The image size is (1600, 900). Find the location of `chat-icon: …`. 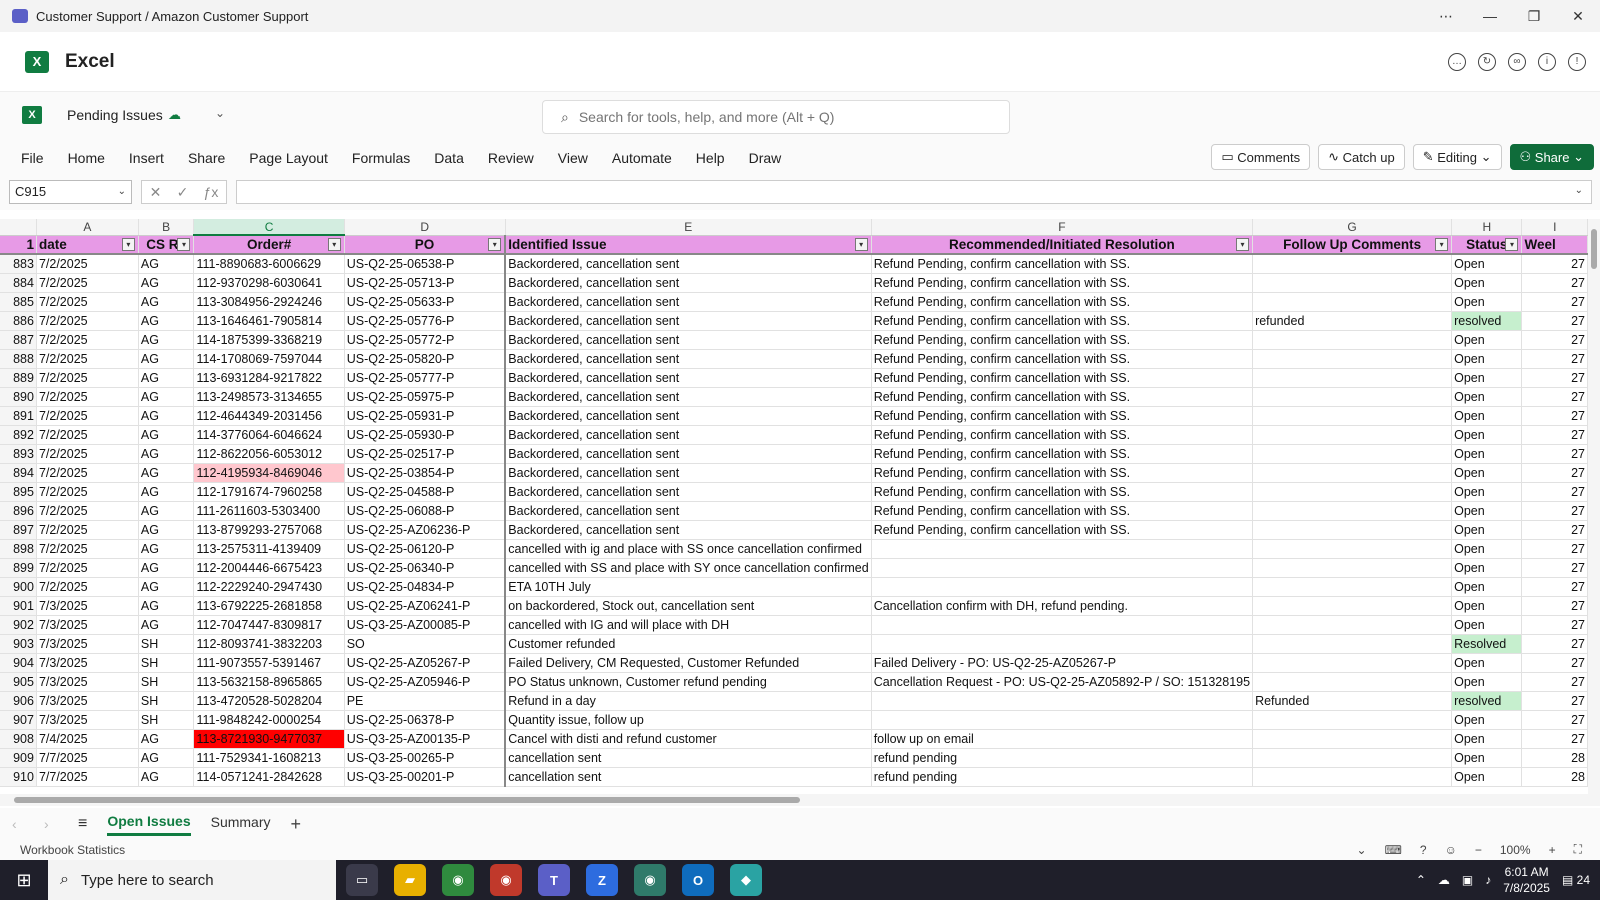

chat-icon: … is located at coordinates (1457, 61).